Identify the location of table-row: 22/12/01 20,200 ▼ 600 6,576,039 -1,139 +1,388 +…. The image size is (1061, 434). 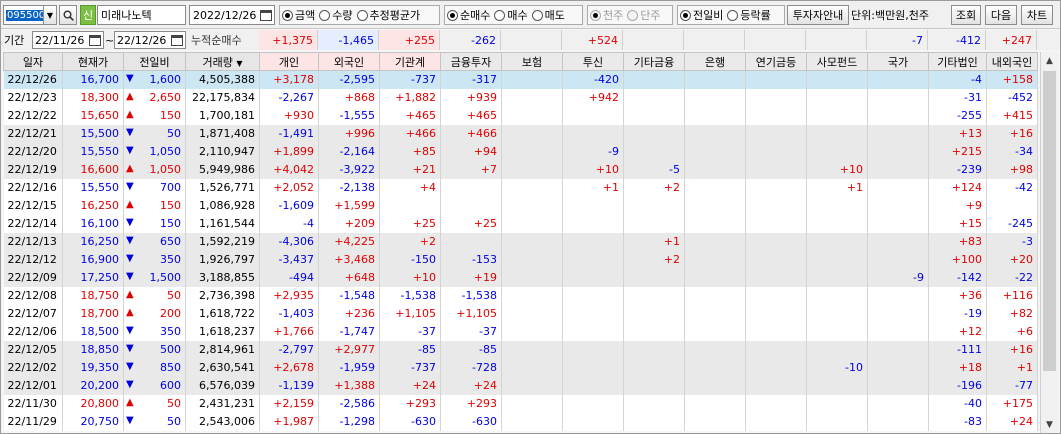
(520, 385).